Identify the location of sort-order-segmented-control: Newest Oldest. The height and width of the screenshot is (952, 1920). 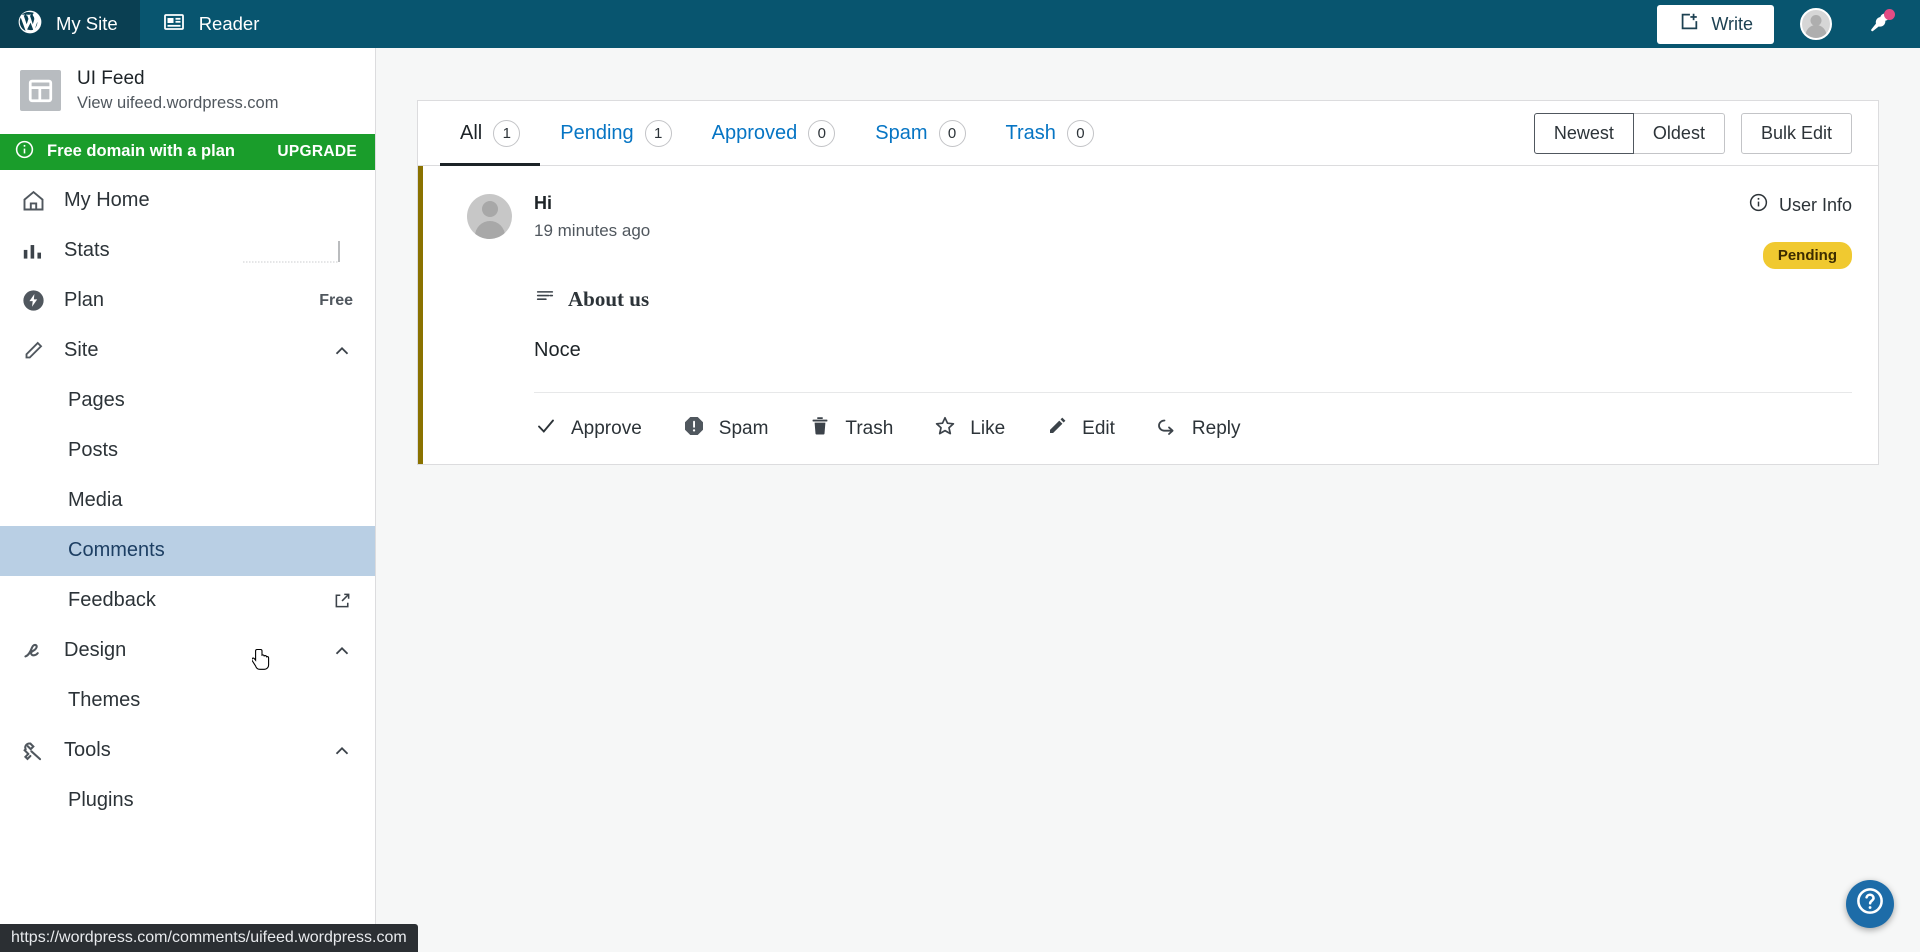
(1629, 133).